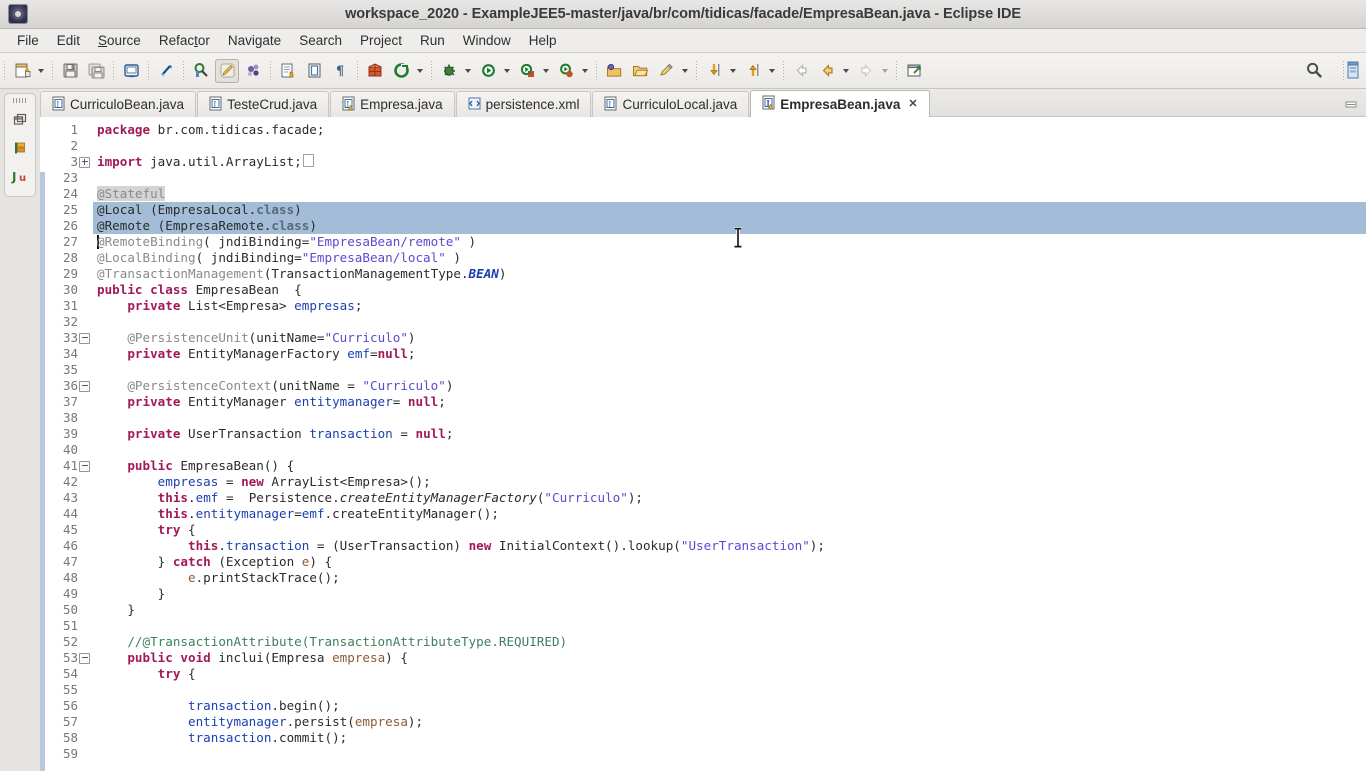  What do you see at coordinates (753, 71) in the screenshot?
I see `step-return-icon` at bounding box center [753, 71].